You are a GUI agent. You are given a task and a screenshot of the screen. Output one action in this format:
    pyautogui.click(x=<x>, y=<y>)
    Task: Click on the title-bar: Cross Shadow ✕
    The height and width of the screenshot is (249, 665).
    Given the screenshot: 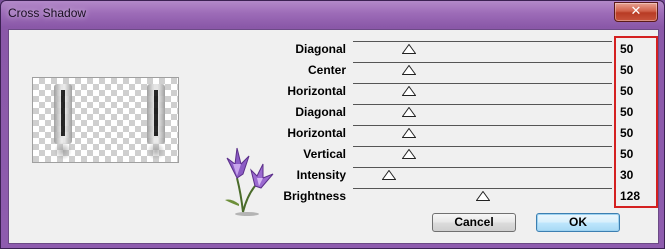 What is the action you would take?
    pyautogui.click(x=332, y=14)
    